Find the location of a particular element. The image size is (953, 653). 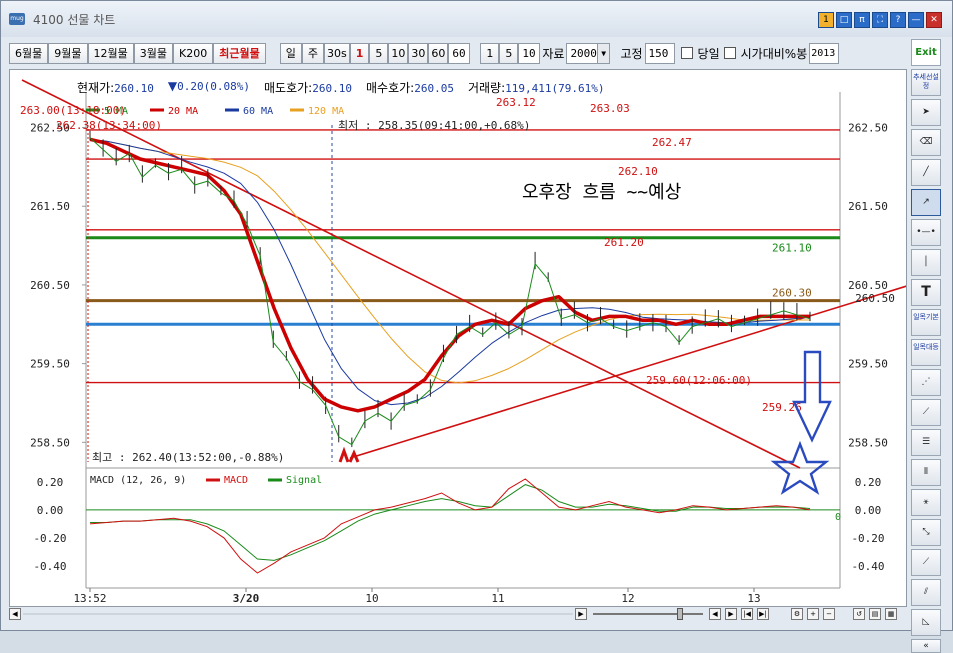

cycle-icon: ⦀ is located at coordinates (926, 472).